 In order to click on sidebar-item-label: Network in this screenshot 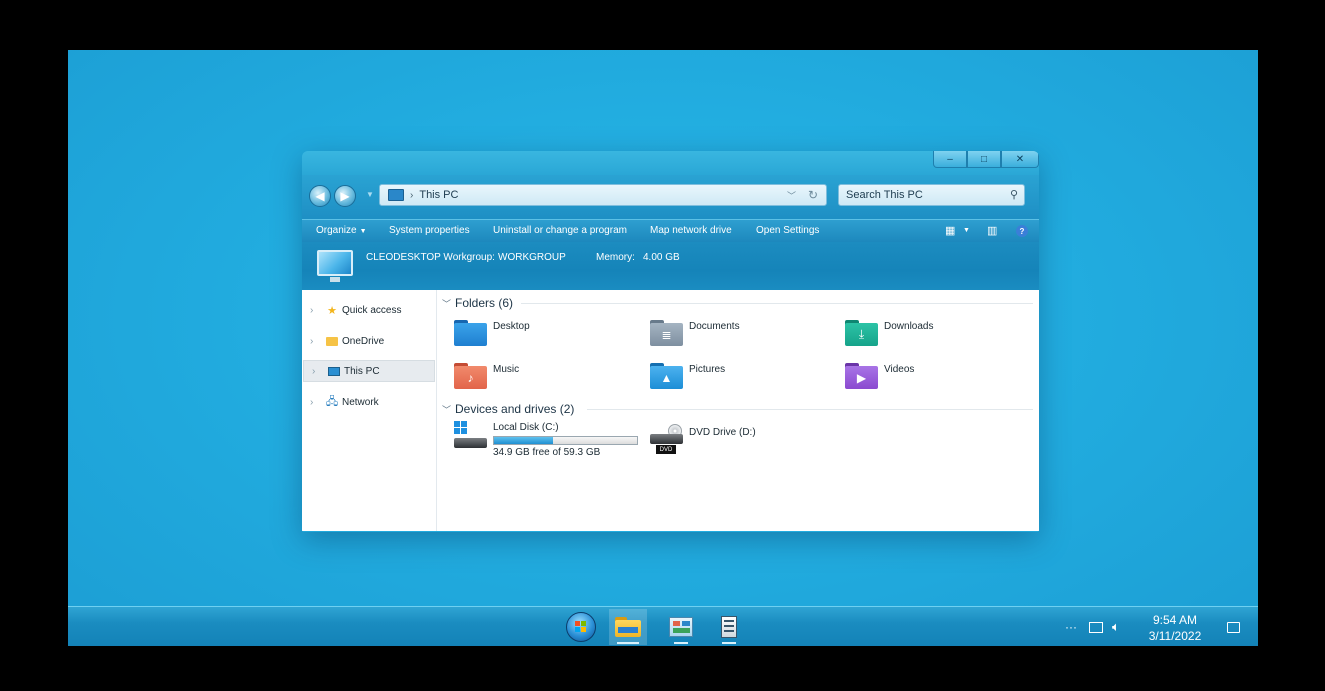, I will do `click(360, 402)`.